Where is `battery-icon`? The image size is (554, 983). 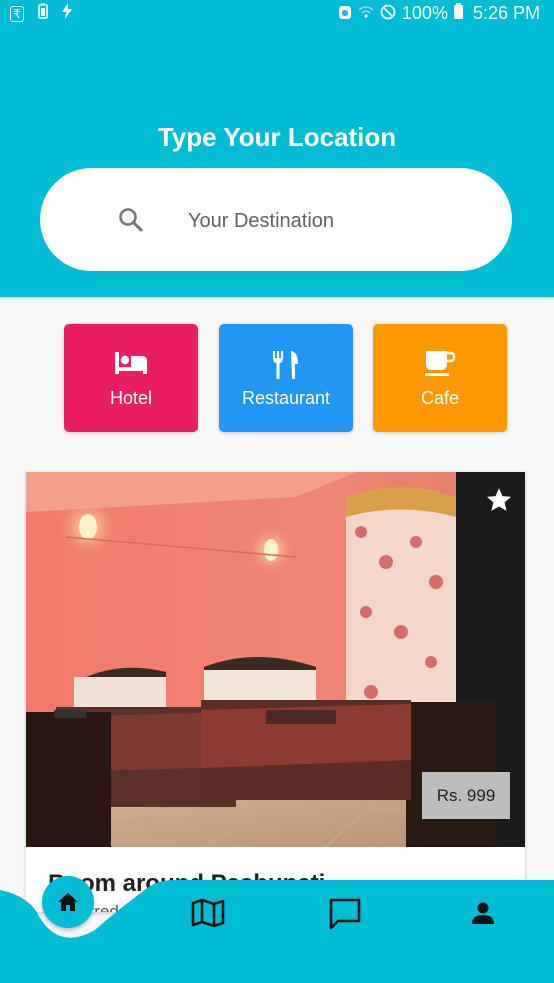 battery-icon is located at coordinates (458, 13).